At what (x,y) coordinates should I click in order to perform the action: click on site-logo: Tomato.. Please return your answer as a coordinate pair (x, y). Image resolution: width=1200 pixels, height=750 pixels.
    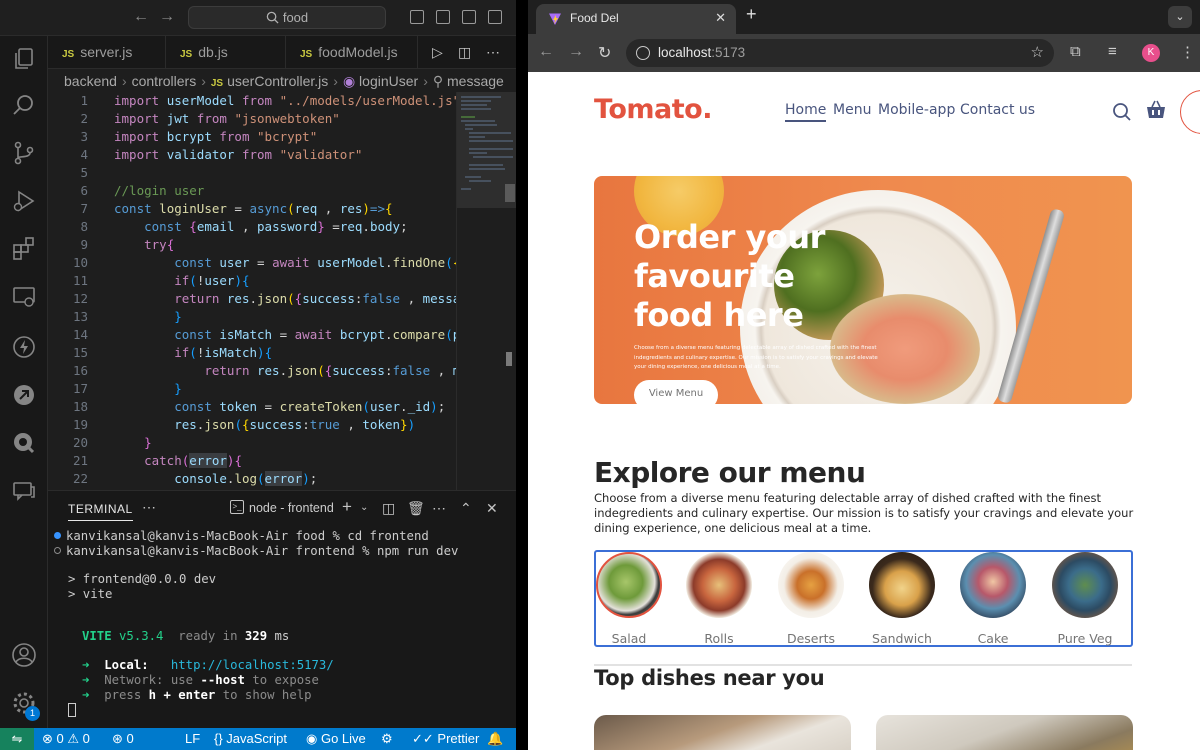
    Looking at the image, I should click on (653, 109).